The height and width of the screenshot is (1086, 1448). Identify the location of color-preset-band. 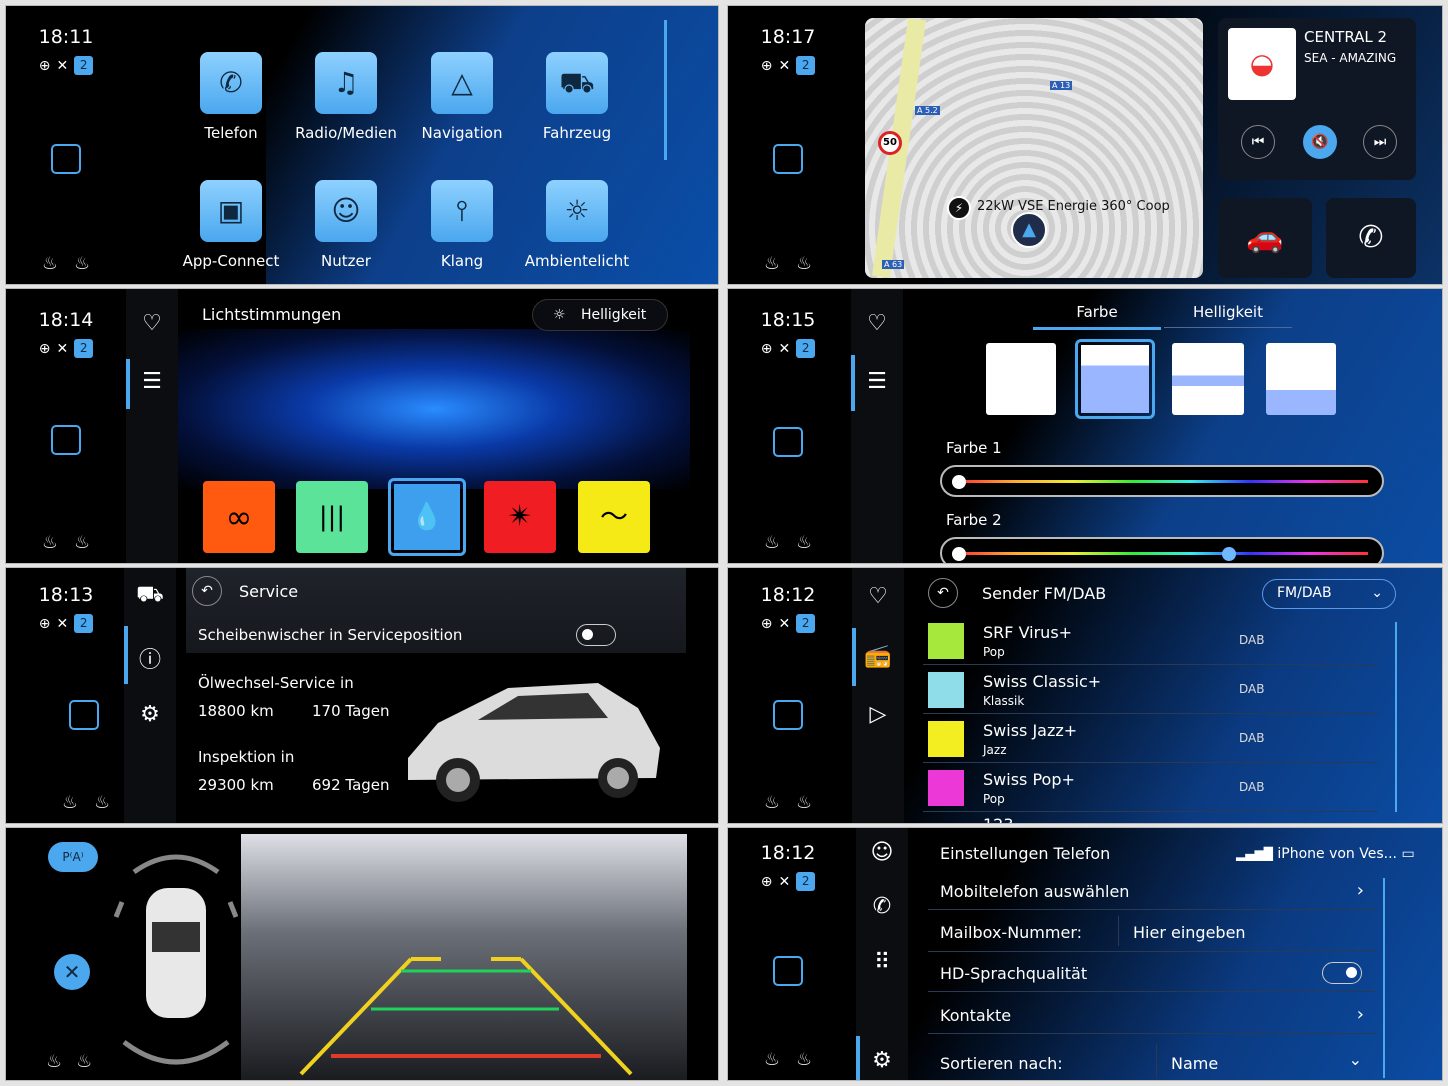
(1208, 379).